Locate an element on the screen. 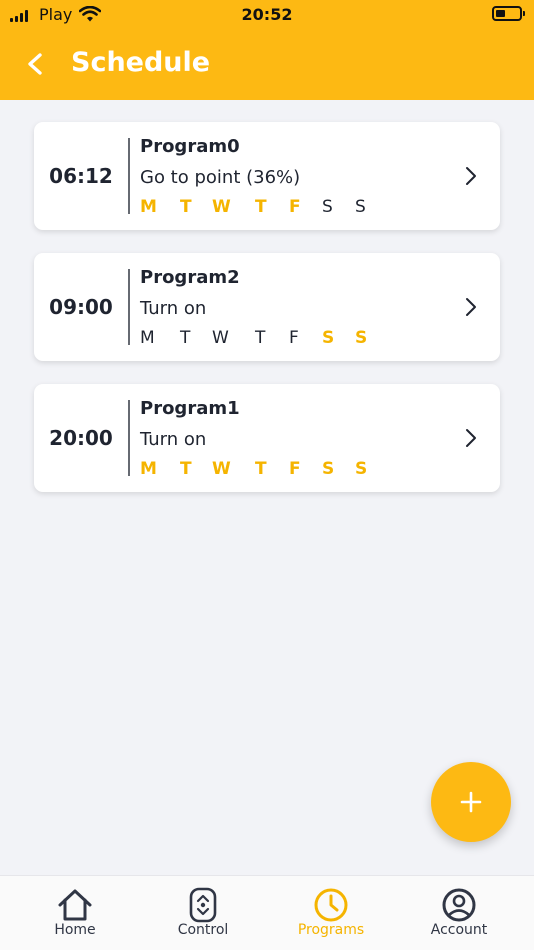  account-icon is located at coordinates (459, 905).